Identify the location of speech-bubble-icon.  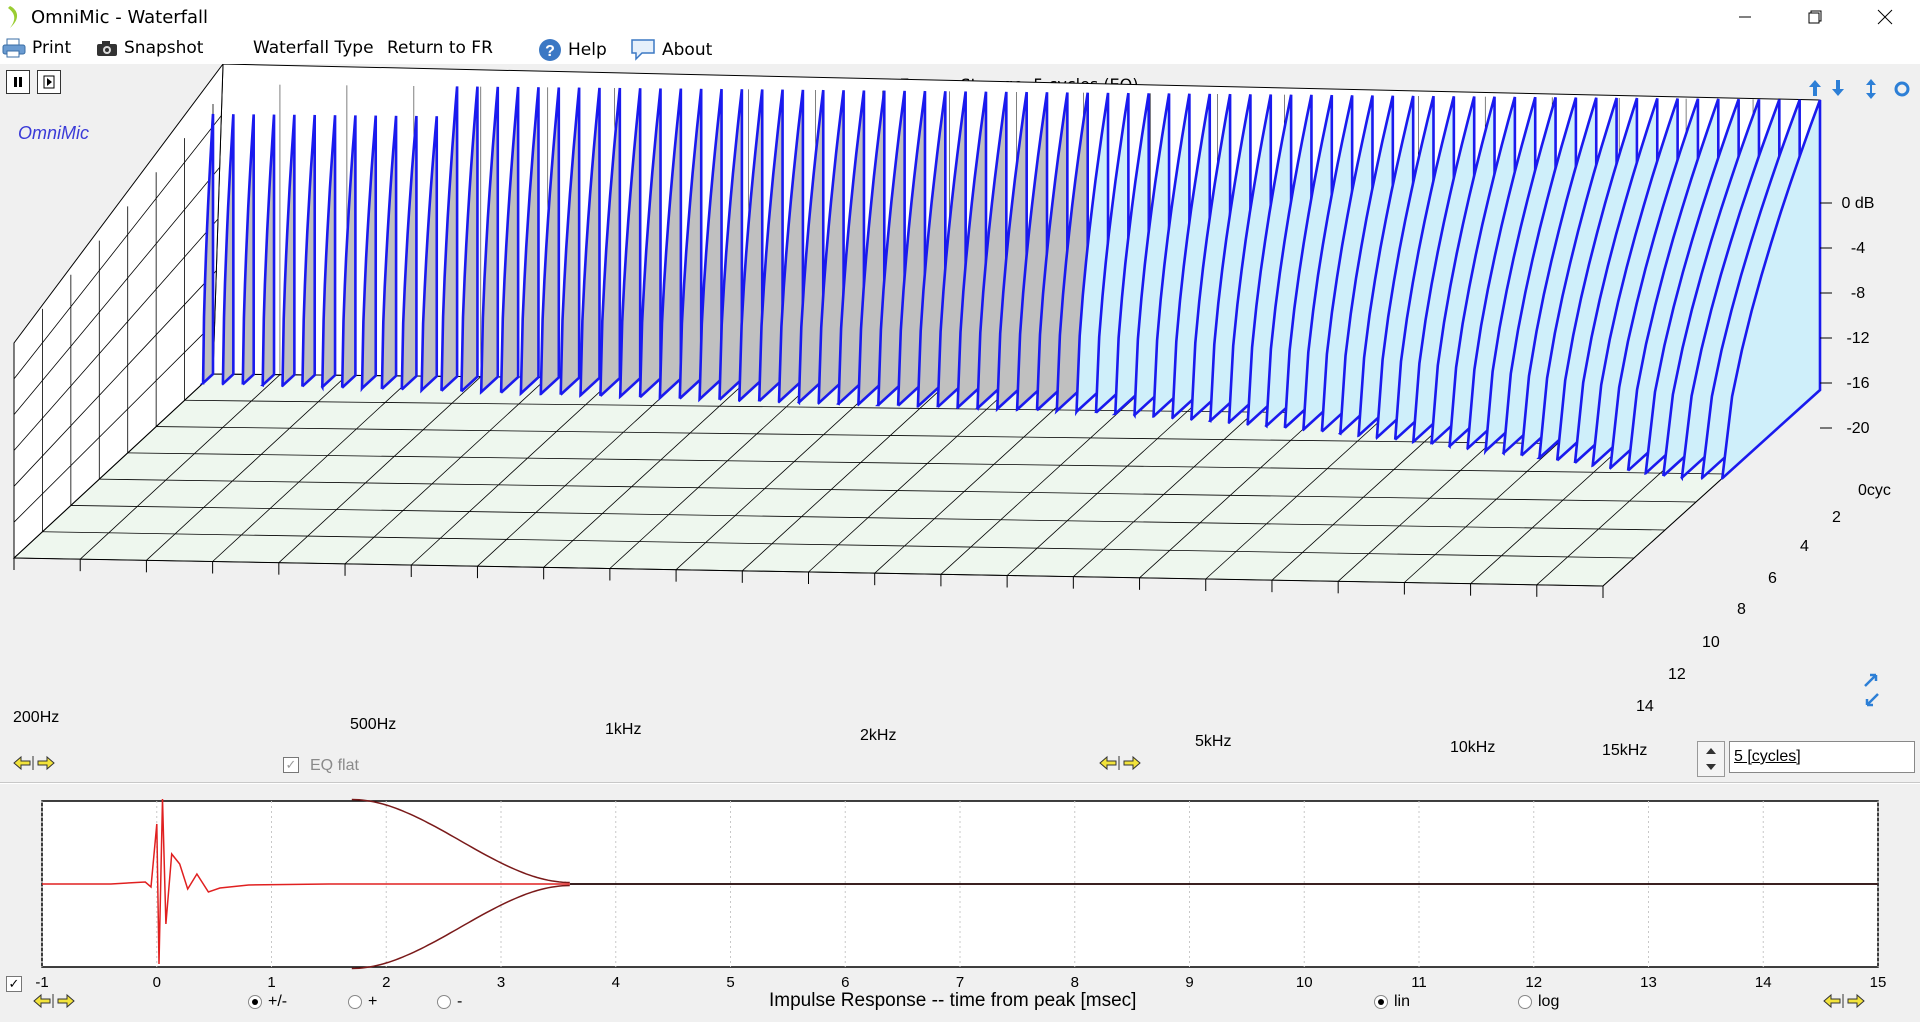
(643, 50).